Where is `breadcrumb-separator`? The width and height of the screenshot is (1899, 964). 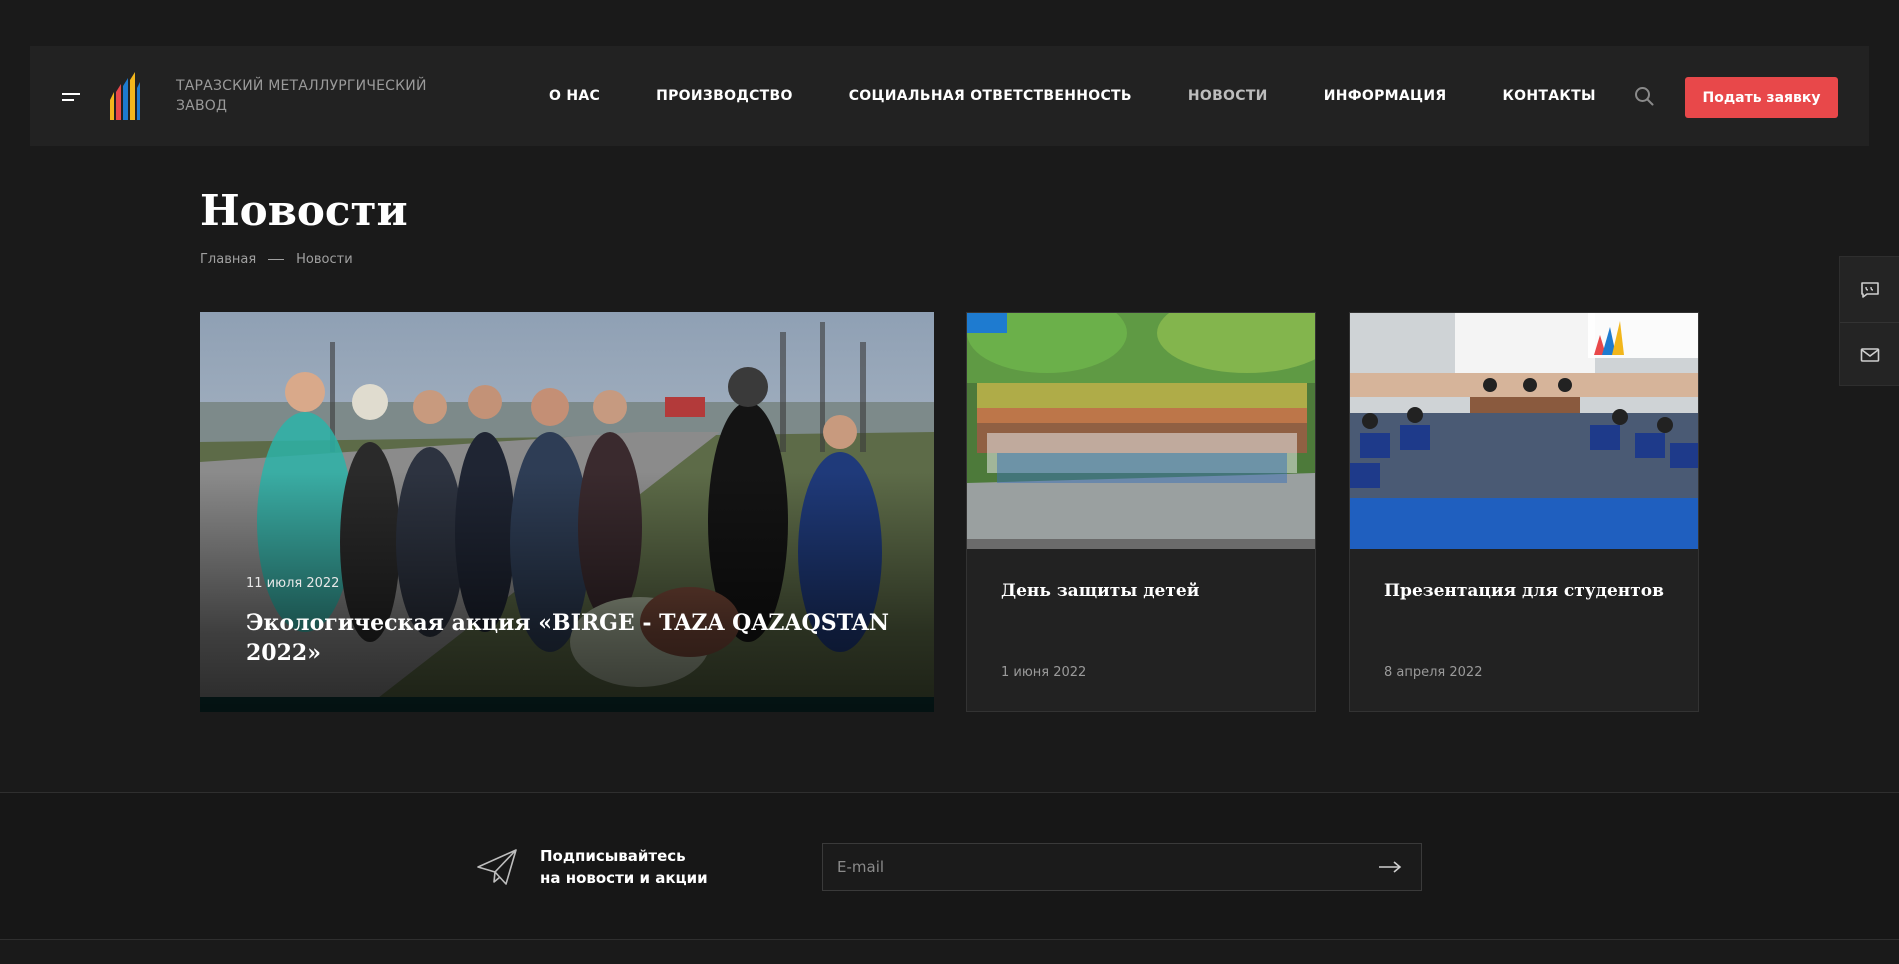
breadcrumb-separator is located at coordinates (276, 259).